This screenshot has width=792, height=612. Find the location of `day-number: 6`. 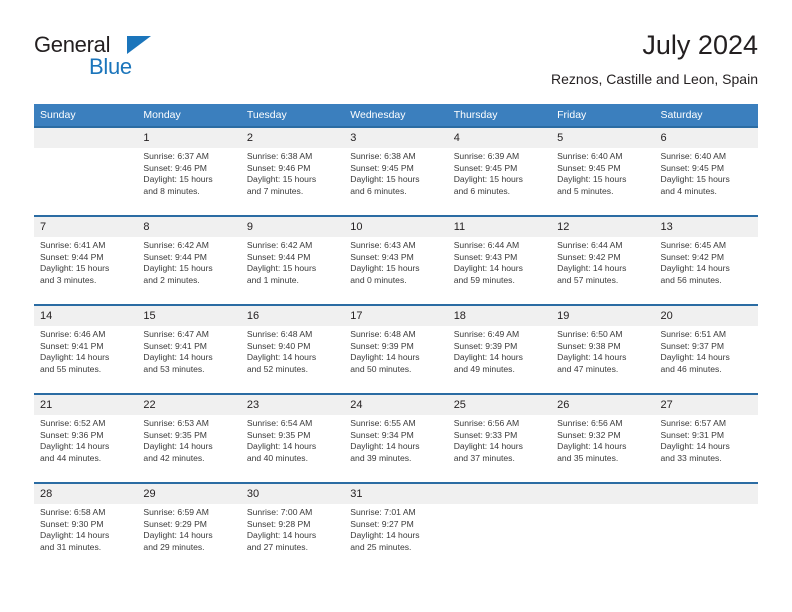

day-number: 6 is located at coordinates (706, 138).